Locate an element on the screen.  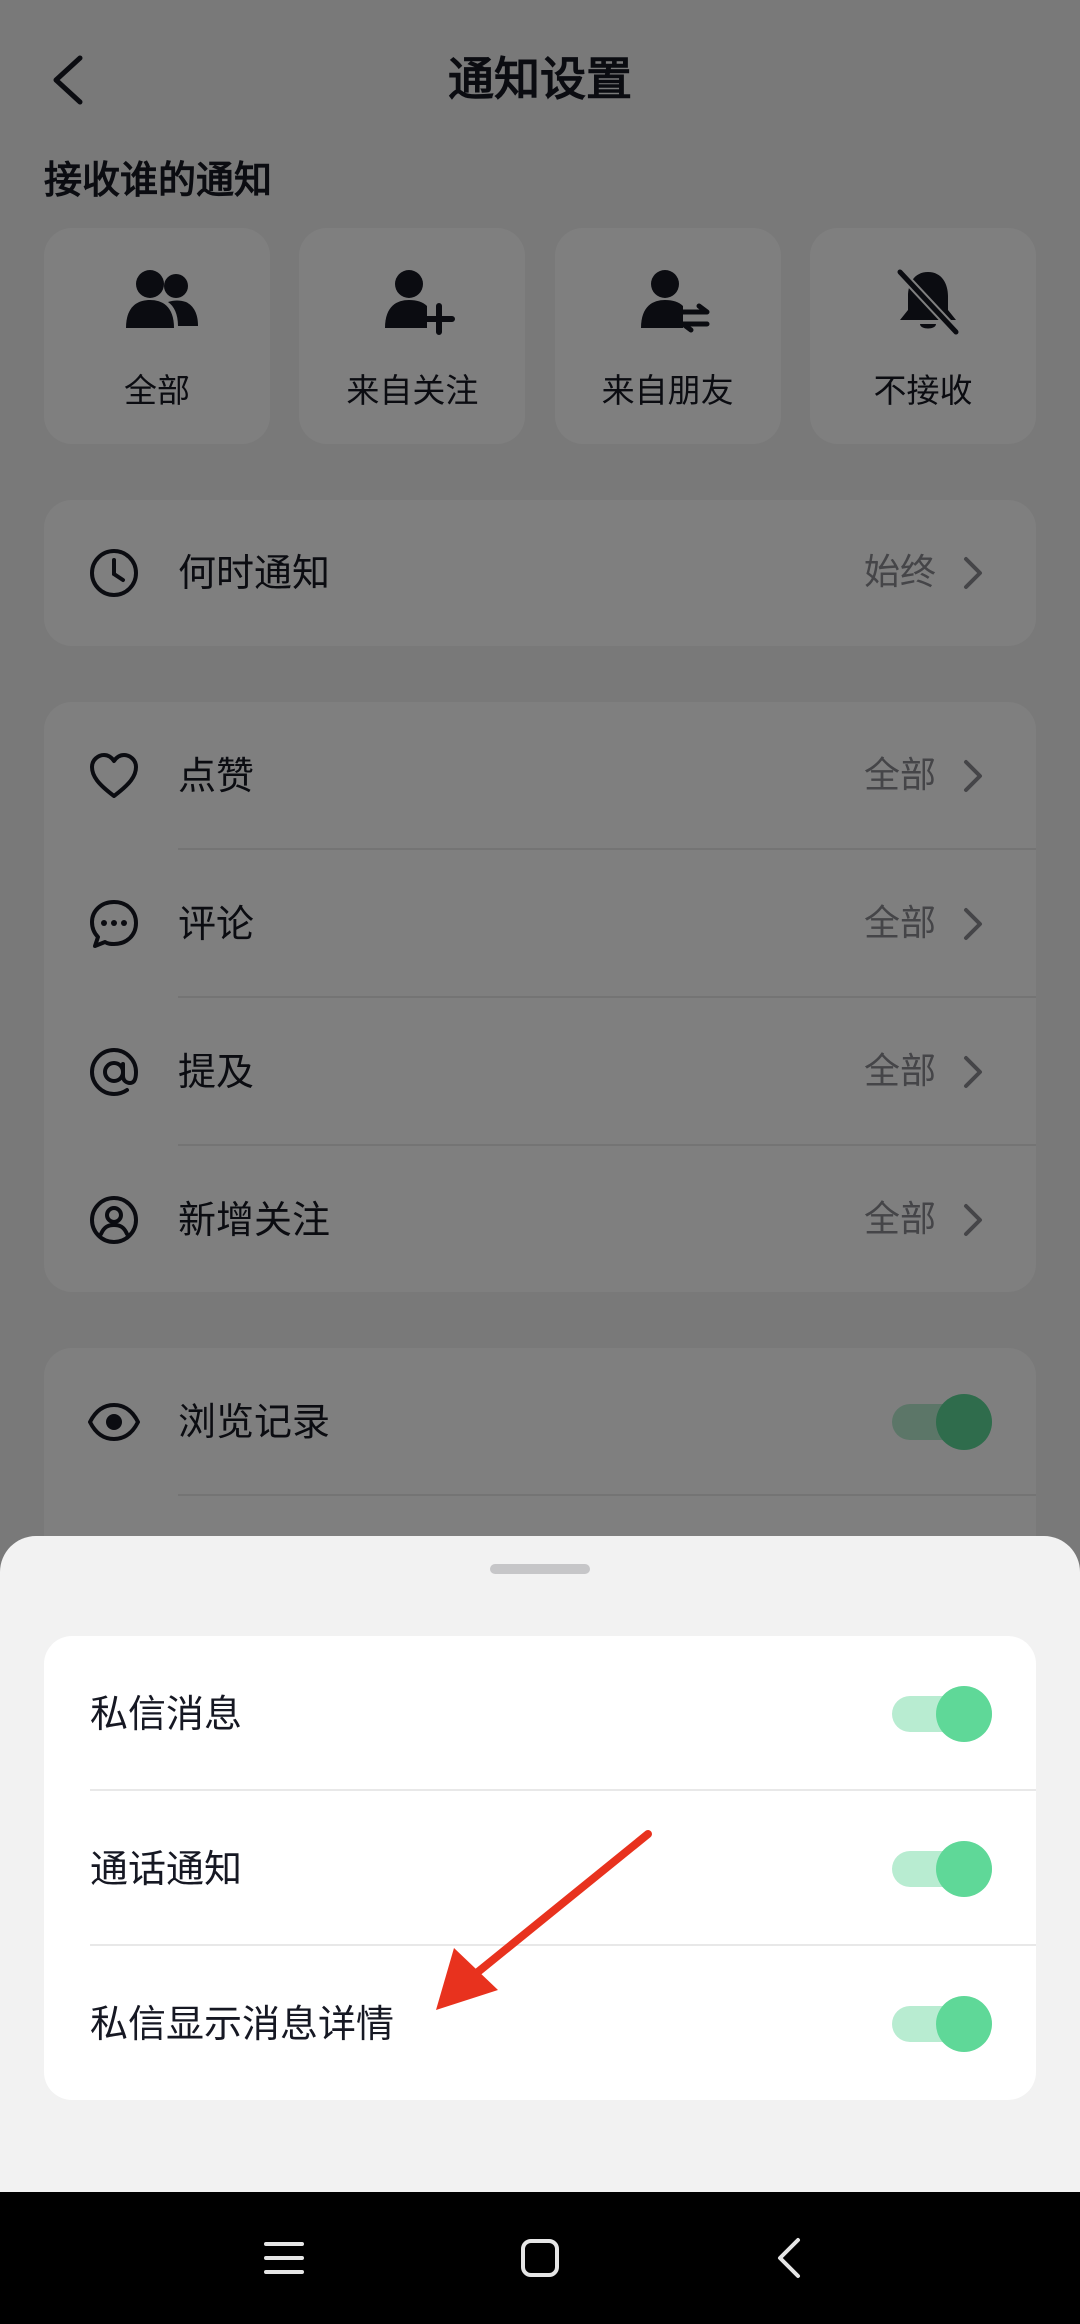
annotation-arrow-icon is located at coordinates (544, 1920).